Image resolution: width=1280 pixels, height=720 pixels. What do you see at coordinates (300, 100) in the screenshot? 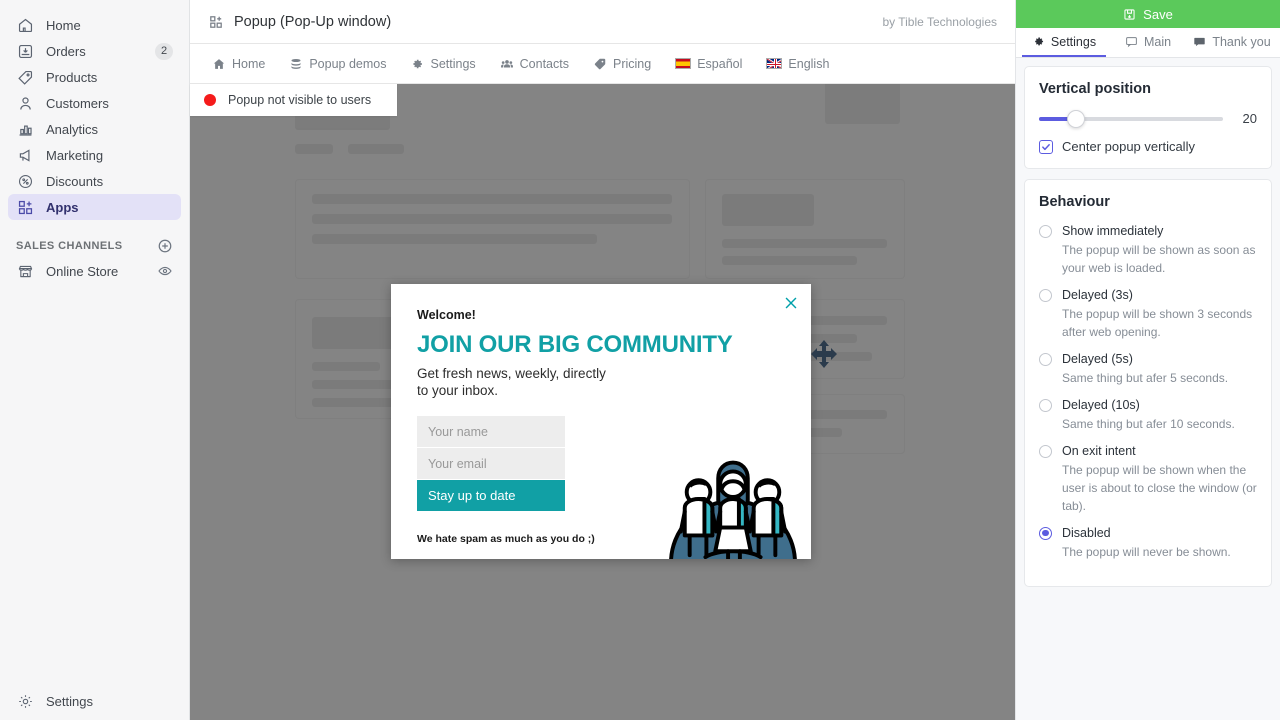
I see `status-badge: Popup not visible to users` at bounding box center [300, 100].